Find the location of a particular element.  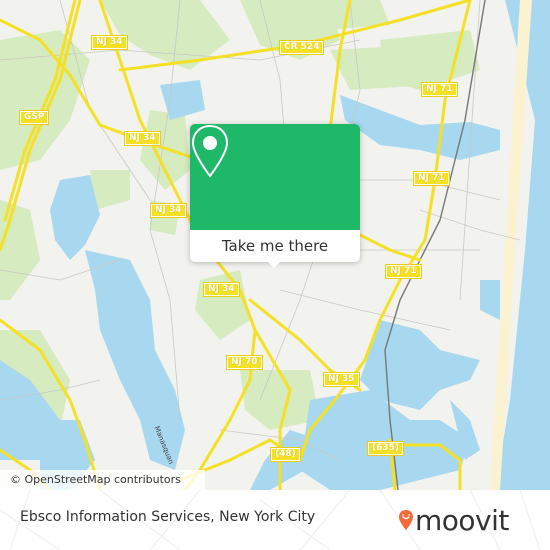

map-attribution: © OpenStreetMap contributors is located at coordinates (102, 480).